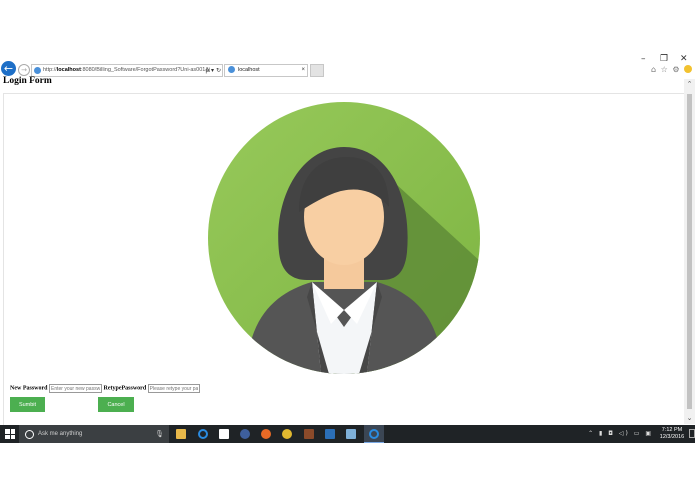  Describe the element at coordinates (692, 433) in the screenshot. I see `notification-icon` at that location.